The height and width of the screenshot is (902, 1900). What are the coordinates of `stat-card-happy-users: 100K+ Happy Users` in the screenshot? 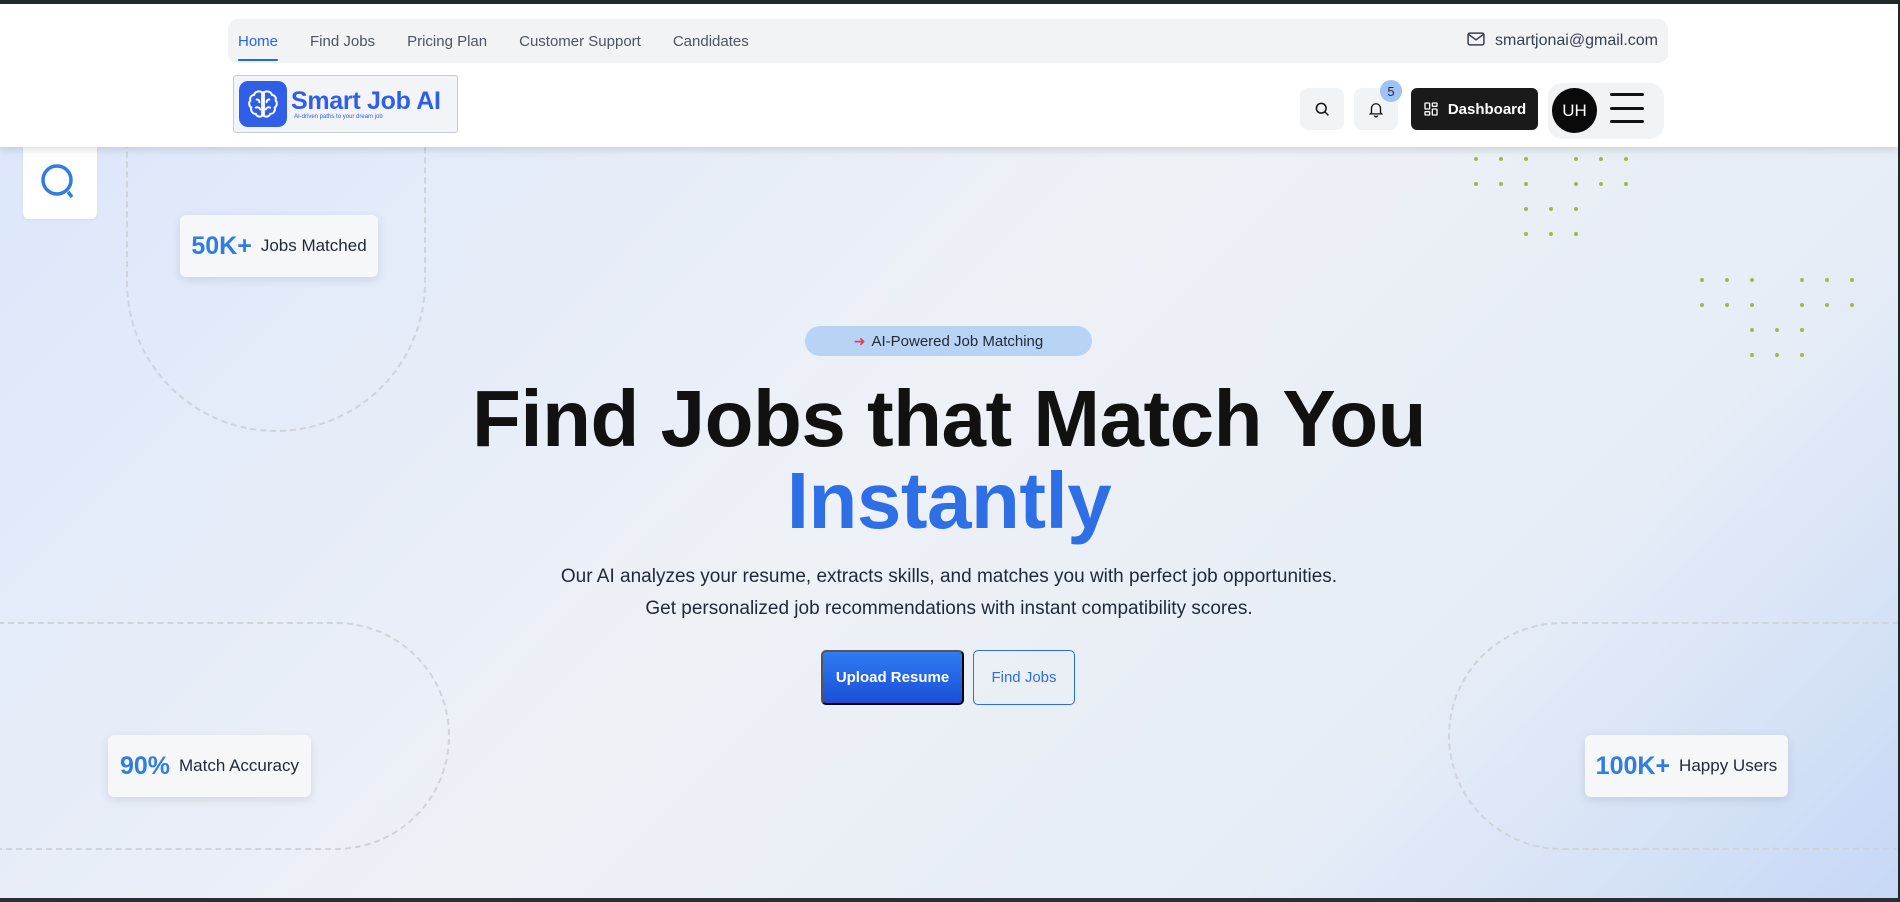 It's located at (1686, 766).